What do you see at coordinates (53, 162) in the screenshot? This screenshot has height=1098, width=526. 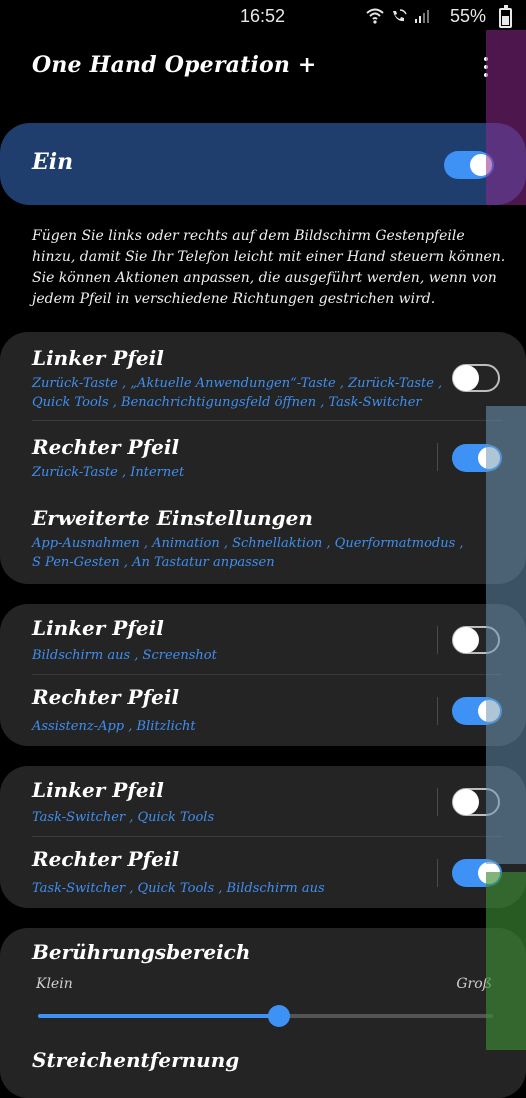 I see `master-switch-label: Ein` at bounding box center [53, 162].